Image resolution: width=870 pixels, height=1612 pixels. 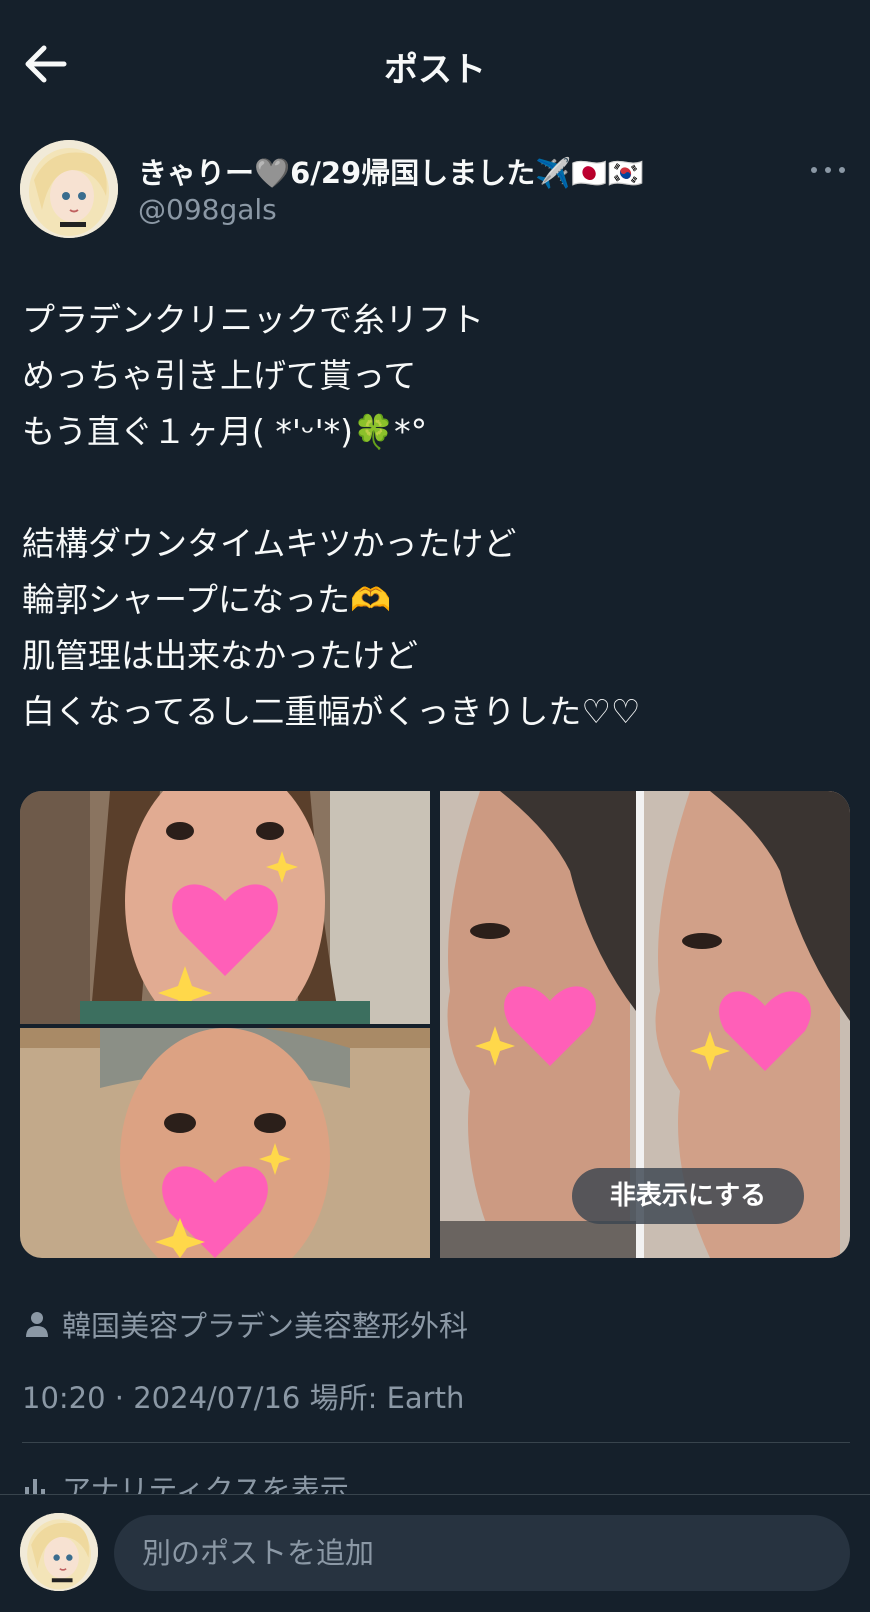 What do you see at coordinates (37, 1324) in the screenshot?
I see `person-icon` at bounding box center [37, 1324].